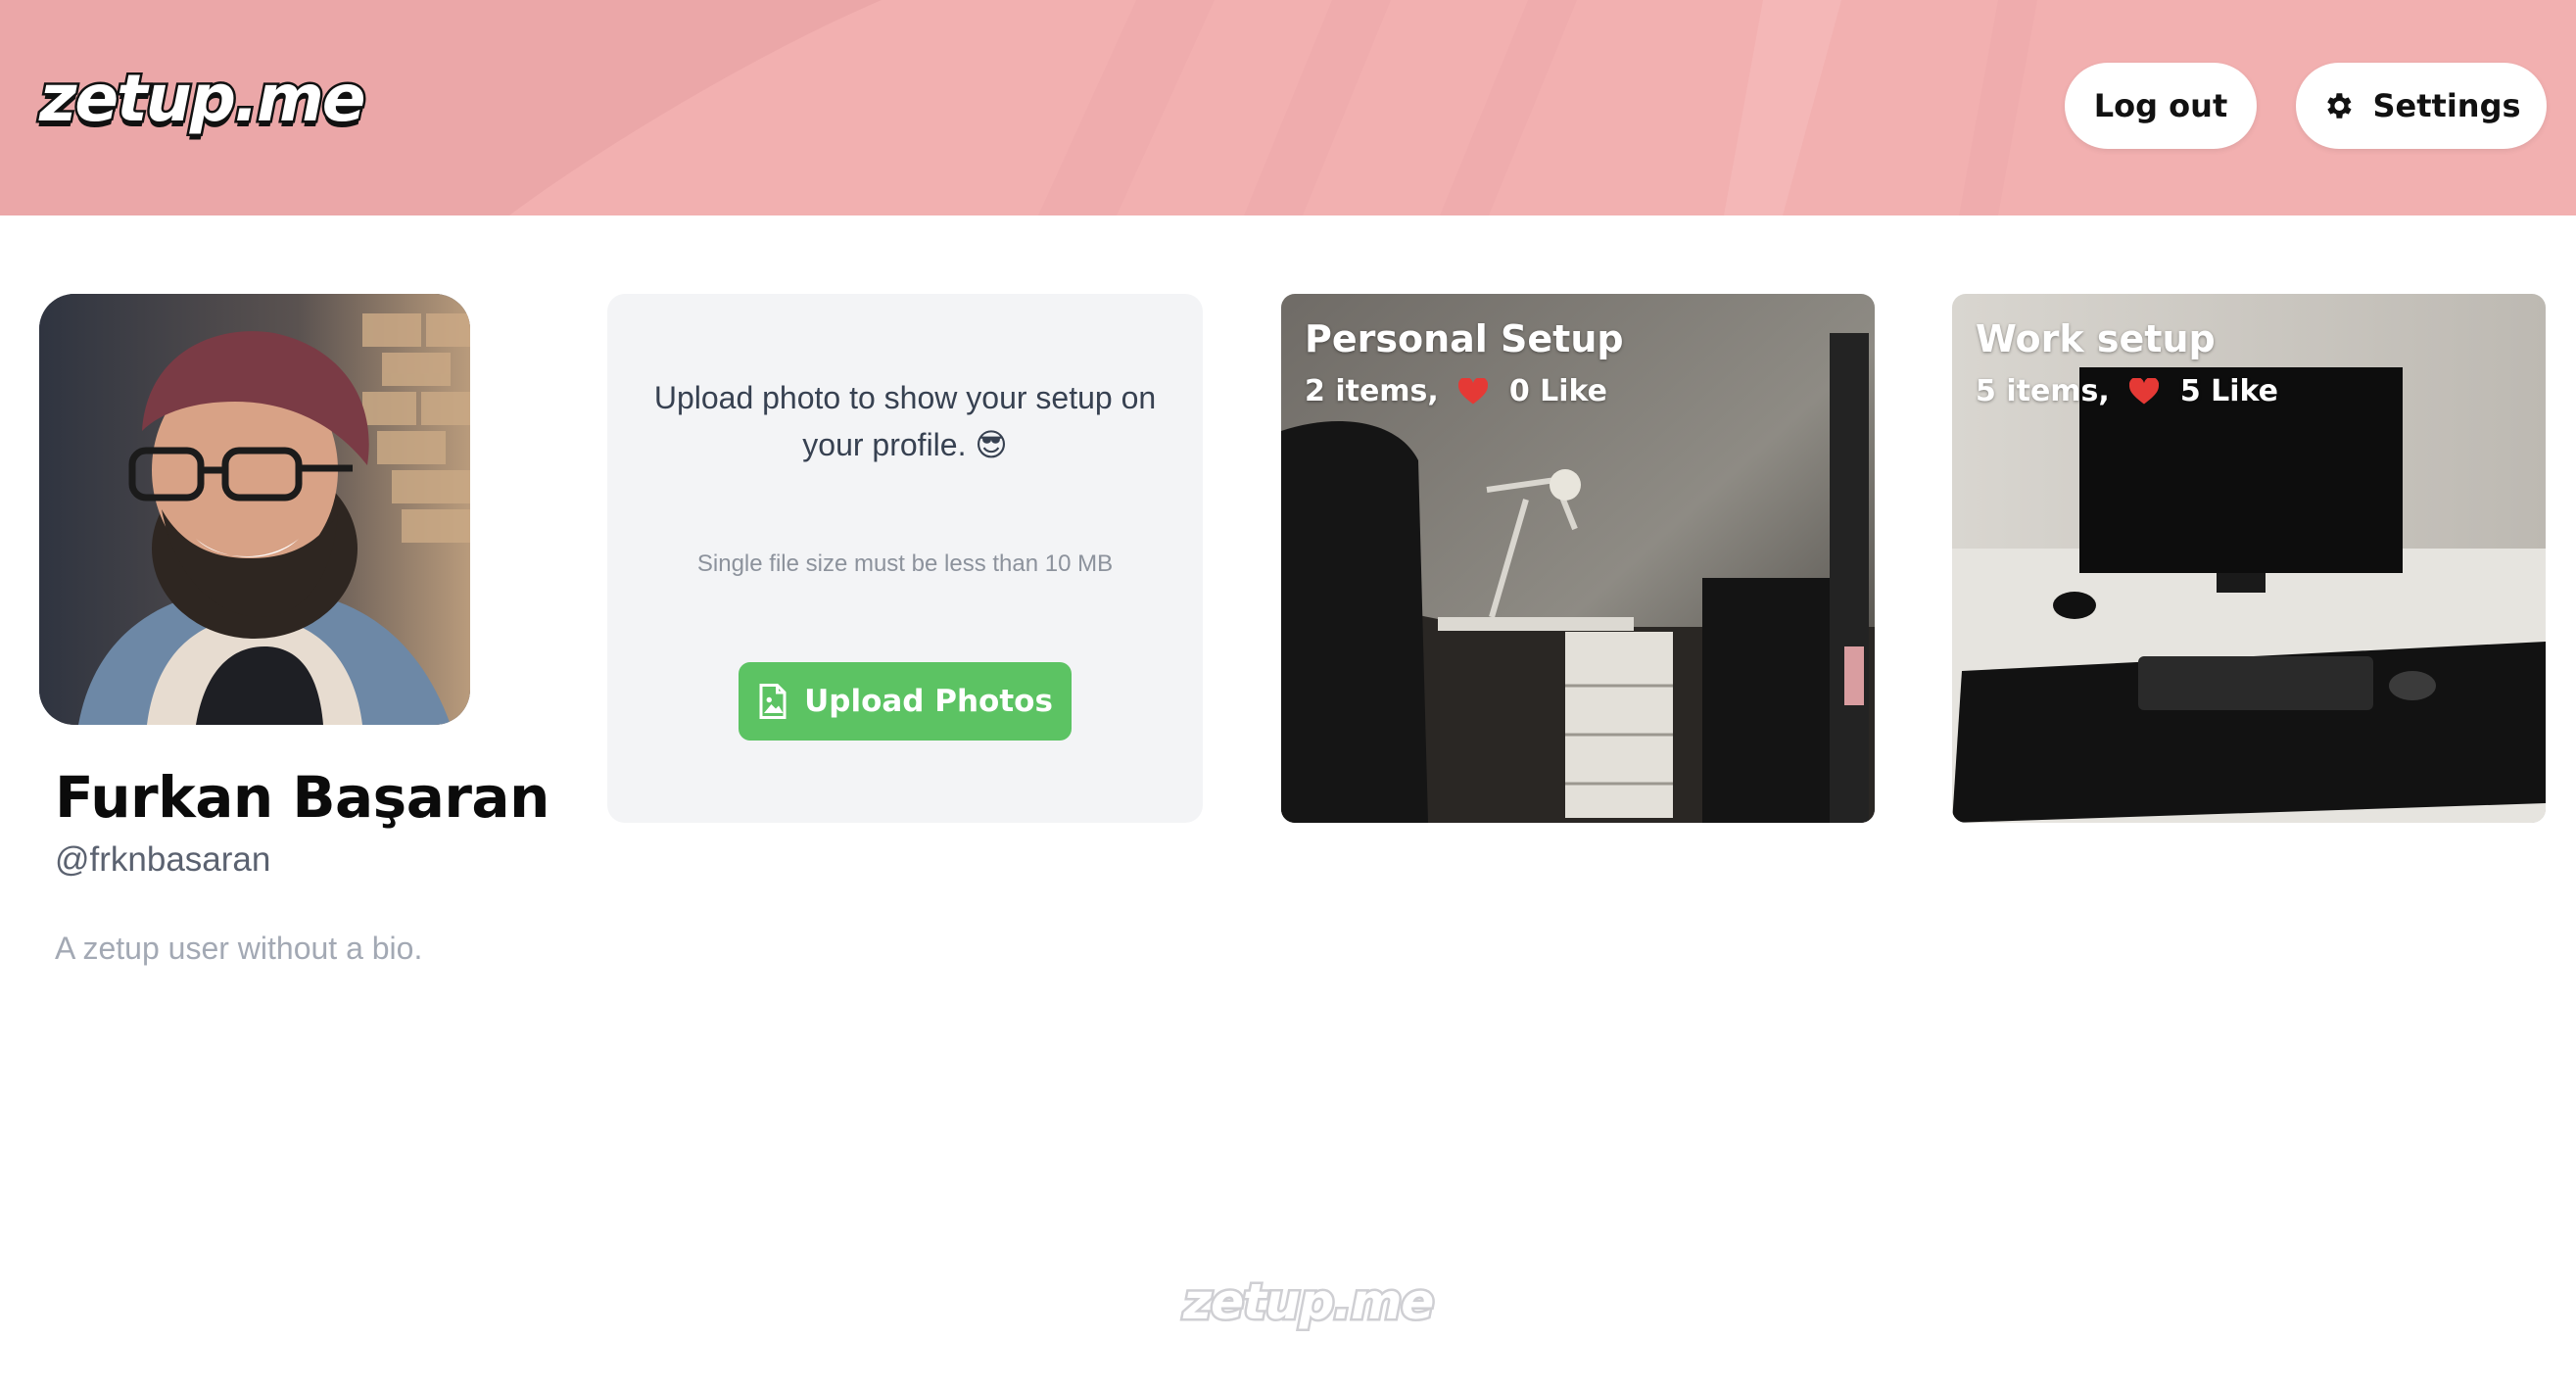 The height and width of the screenshot is (1387, 2576). Describe the element at coordinates (203, 99) in the screenshot. I see `site-logo: zetup.me` at that location.